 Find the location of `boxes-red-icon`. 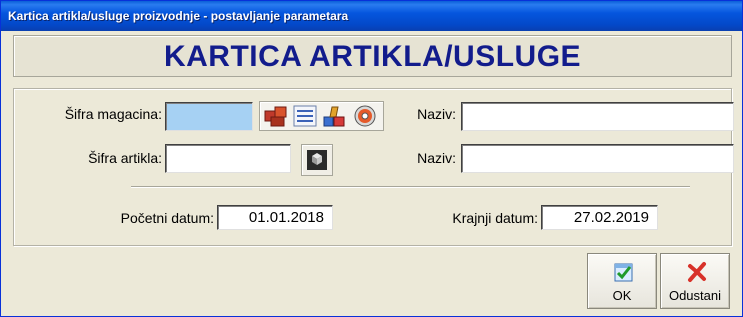

boxes-red-icon is located at coordinates (275, 116).